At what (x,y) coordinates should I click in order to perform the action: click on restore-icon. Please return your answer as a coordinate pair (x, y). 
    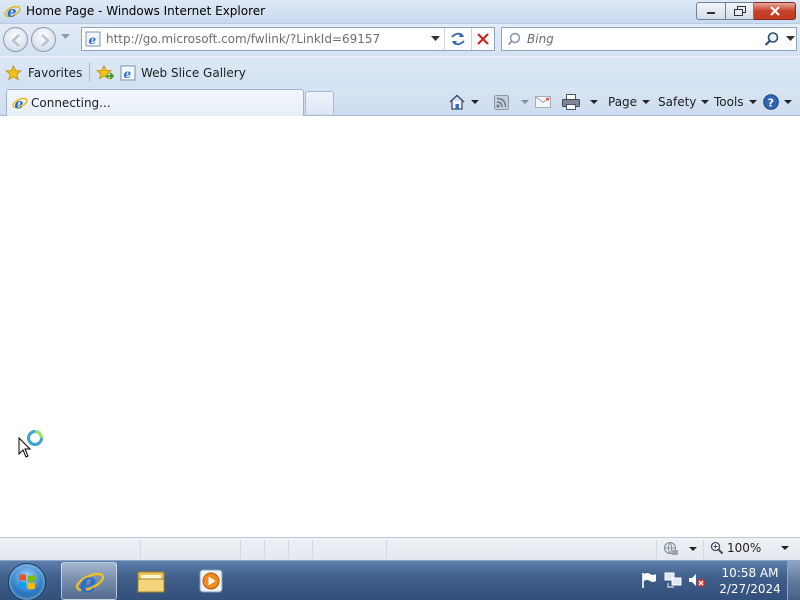
    Looking at the image, I should click on (739, 11).